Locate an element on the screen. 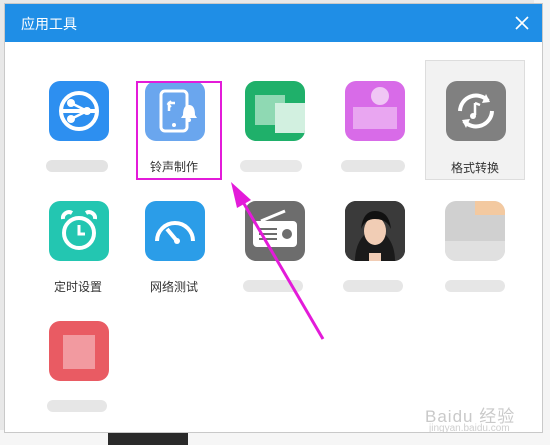 The image size is (550, 445). dialog-title: 应用工具 is located at coordinates (49, 24).